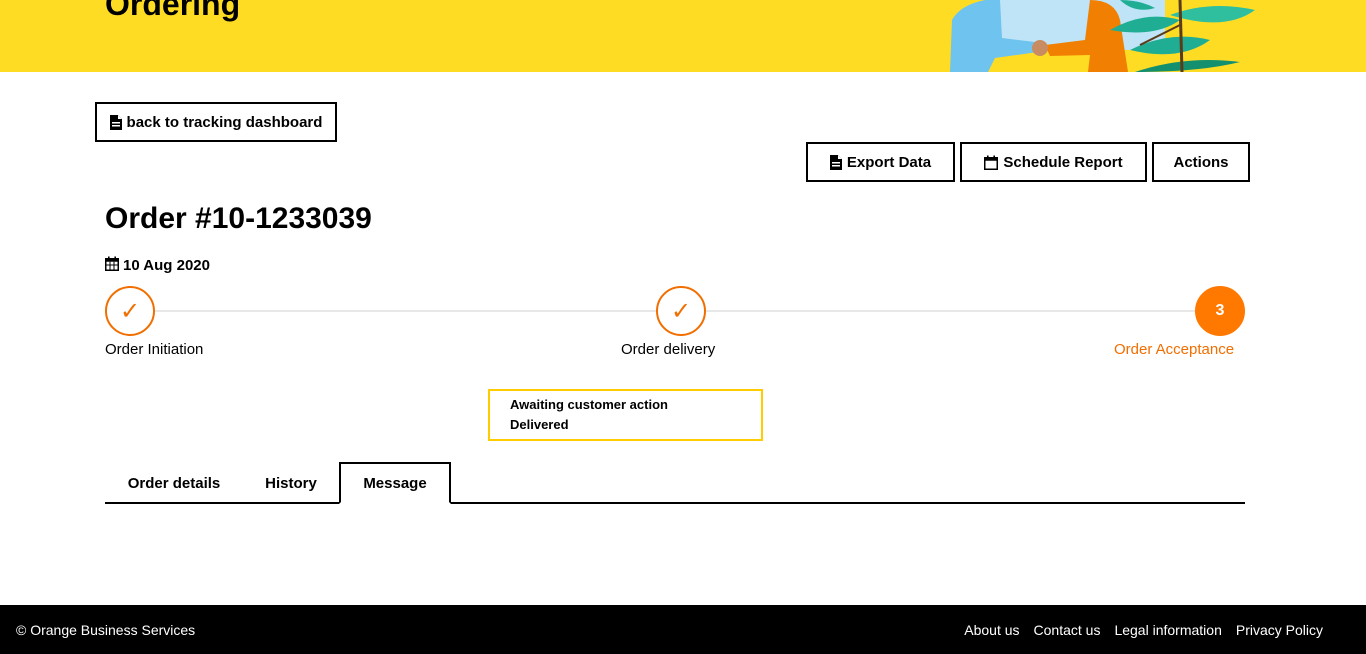 This screenshot has width=1366, height=654. I want to click on schedule-report-button: Schedule Report, so click(1053, 162).